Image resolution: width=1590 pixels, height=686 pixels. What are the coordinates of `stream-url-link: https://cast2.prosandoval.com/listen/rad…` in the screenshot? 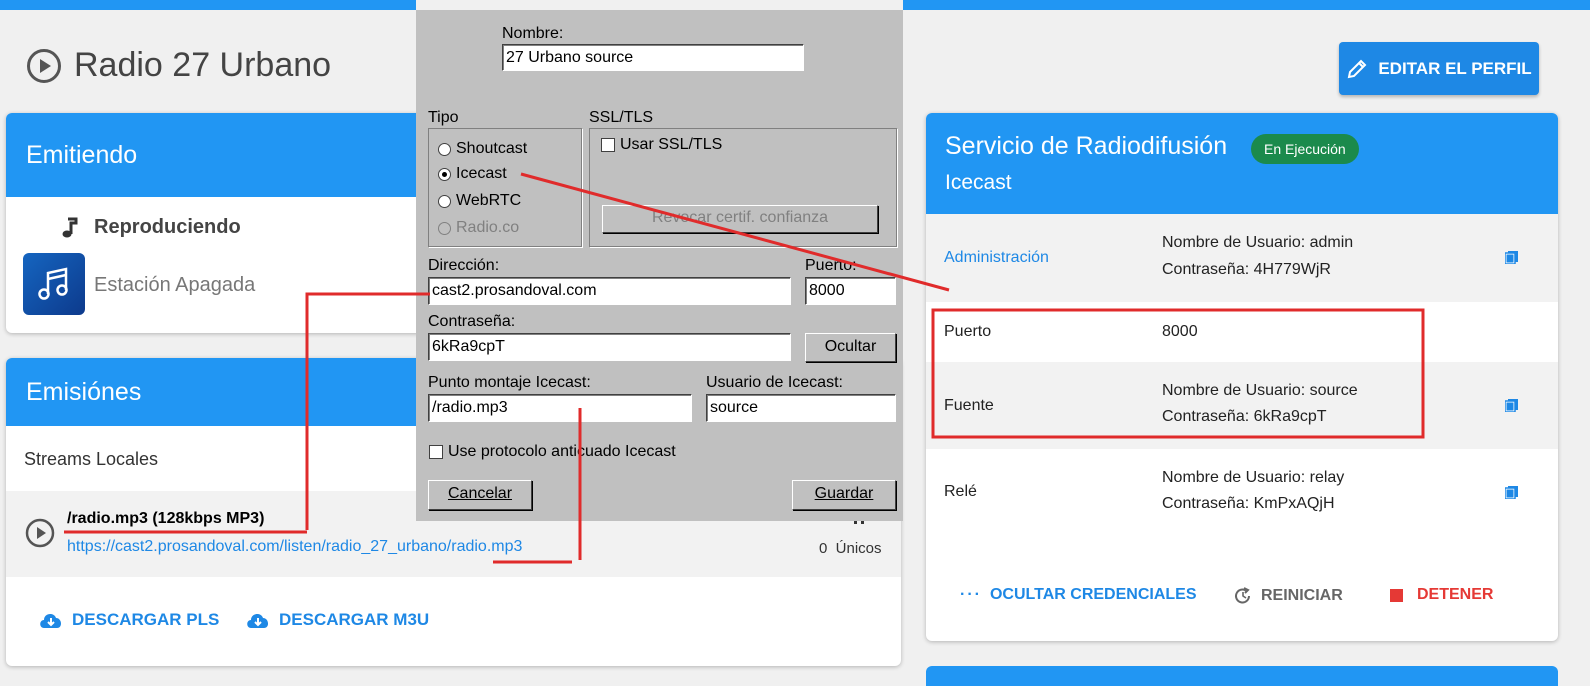 It's located at (294, 547).